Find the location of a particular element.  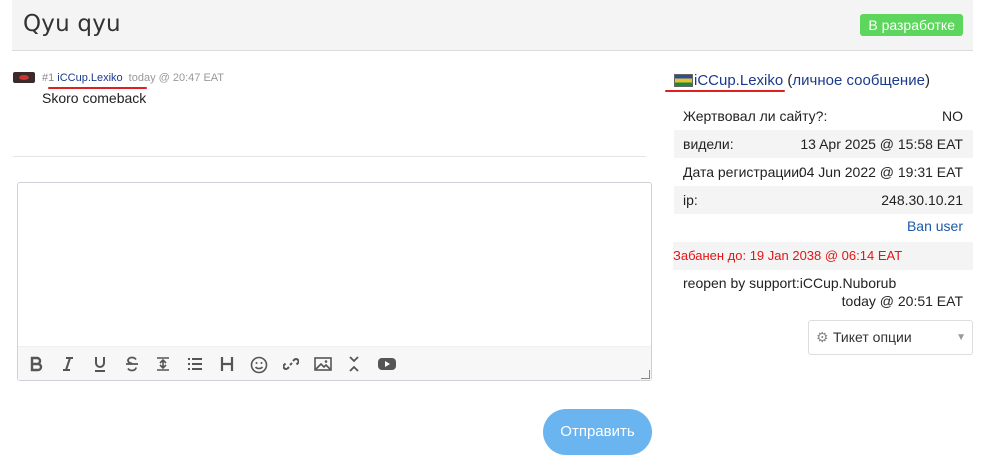

info-label: Жертвовал ли сайту?: is located at coordinates (755, 116).